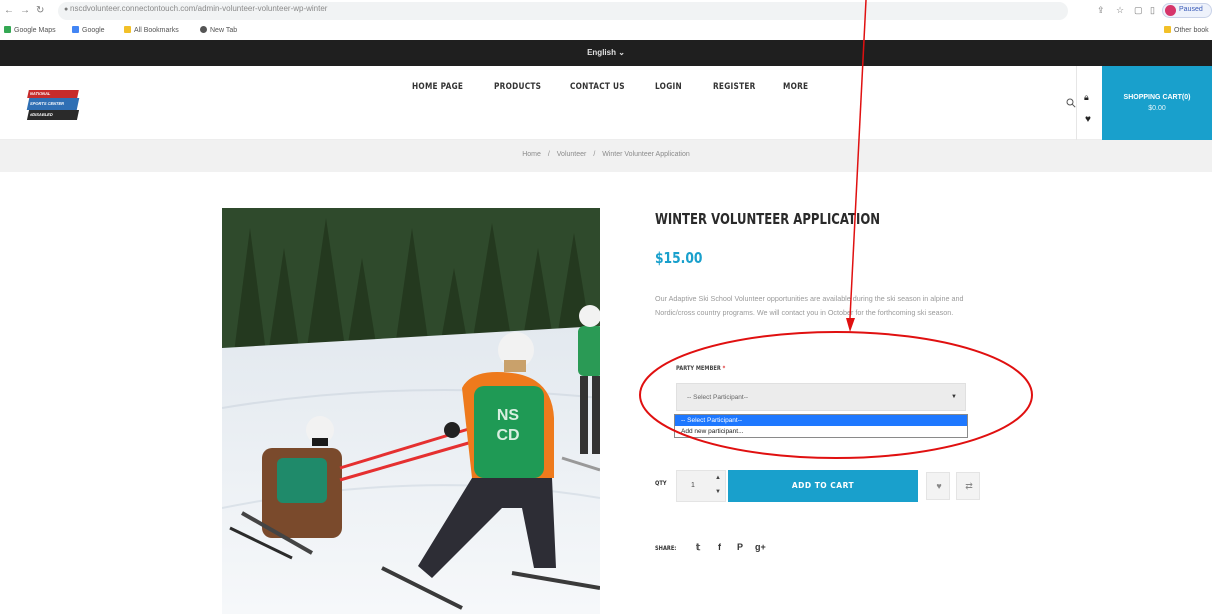 This screenshot has width=1212, height=614. Describe the element at coordinates (1120, 10) in the screenshot. I see `bookmark-star-icon: ☆` at that location.